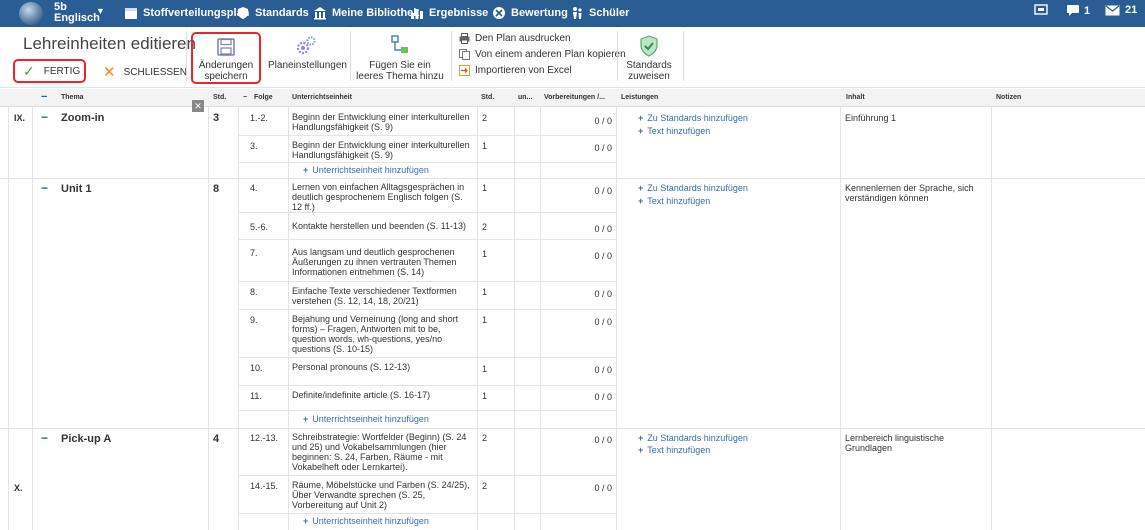  I want to click on header-std: Std., so click(219, 97).